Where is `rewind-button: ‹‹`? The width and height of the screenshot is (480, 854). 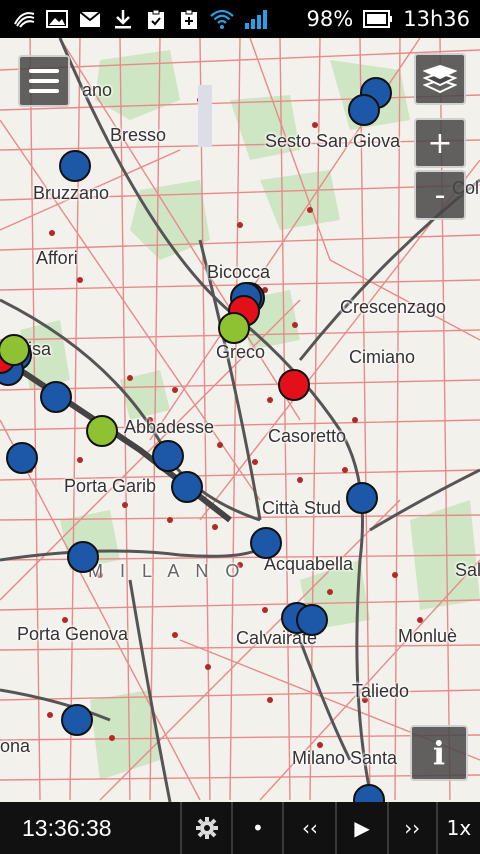
rewind-button: ‹‹ is located at coordinates (308, 828).